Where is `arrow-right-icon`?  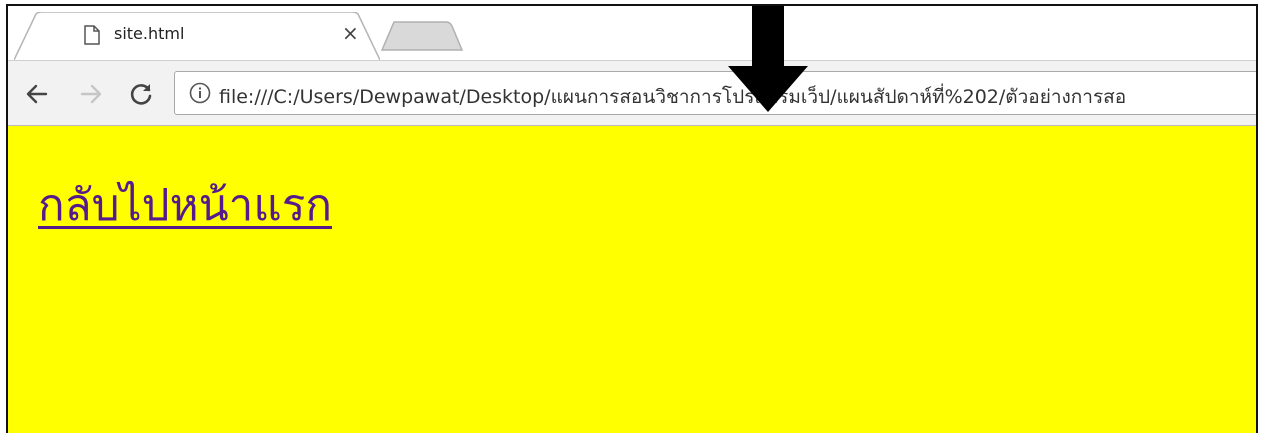
arrow-right-icon is located at coordinates (91, 94).